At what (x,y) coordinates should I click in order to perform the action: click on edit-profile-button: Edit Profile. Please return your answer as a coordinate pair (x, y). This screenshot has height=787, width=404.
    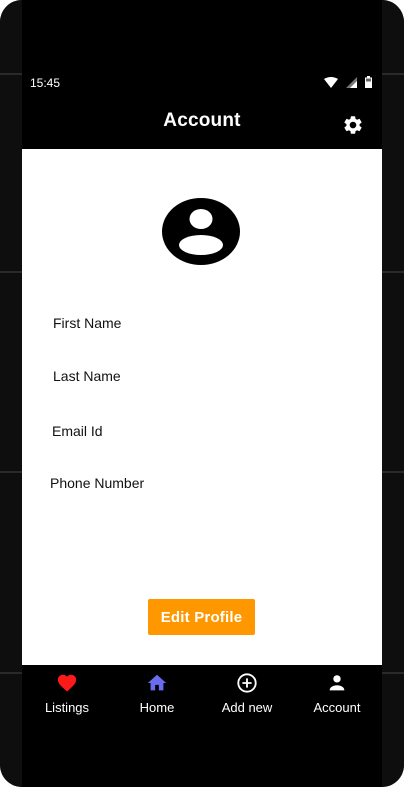
    Looking at the image, I should click on (201, 617).